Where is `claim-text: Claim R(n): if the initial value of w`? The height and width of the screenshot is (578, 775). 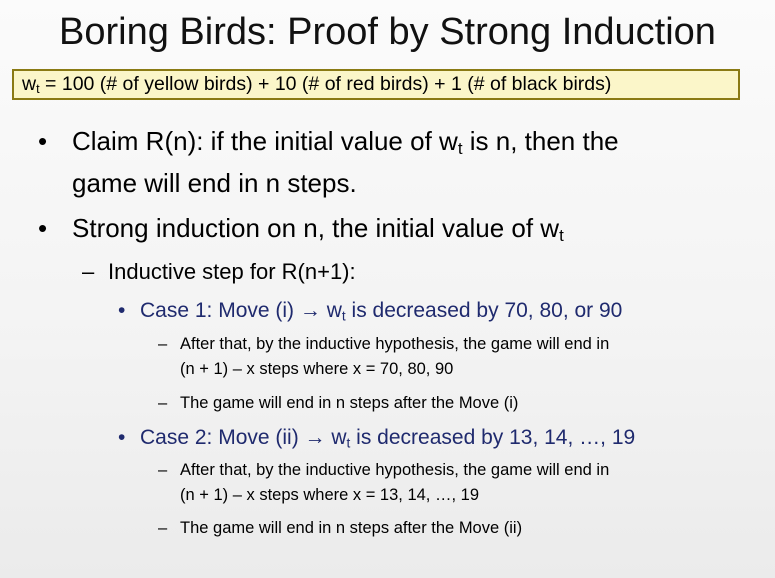 claim-text: Claim R(n): if the initial value of w is located at coordinates (265, 141).